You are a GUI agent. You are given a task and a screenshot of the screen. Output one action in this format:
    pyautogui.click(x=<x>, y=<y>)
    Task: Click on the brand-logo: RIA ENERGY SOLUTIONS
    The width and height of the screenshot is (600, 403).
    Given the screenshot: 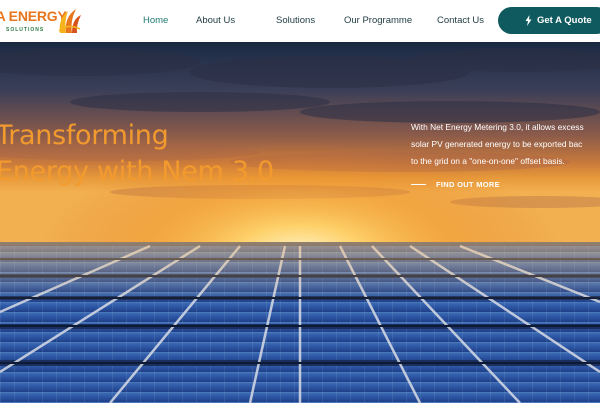 What is the action you would take?
    pyautogui.click(x=41, y=21)
    